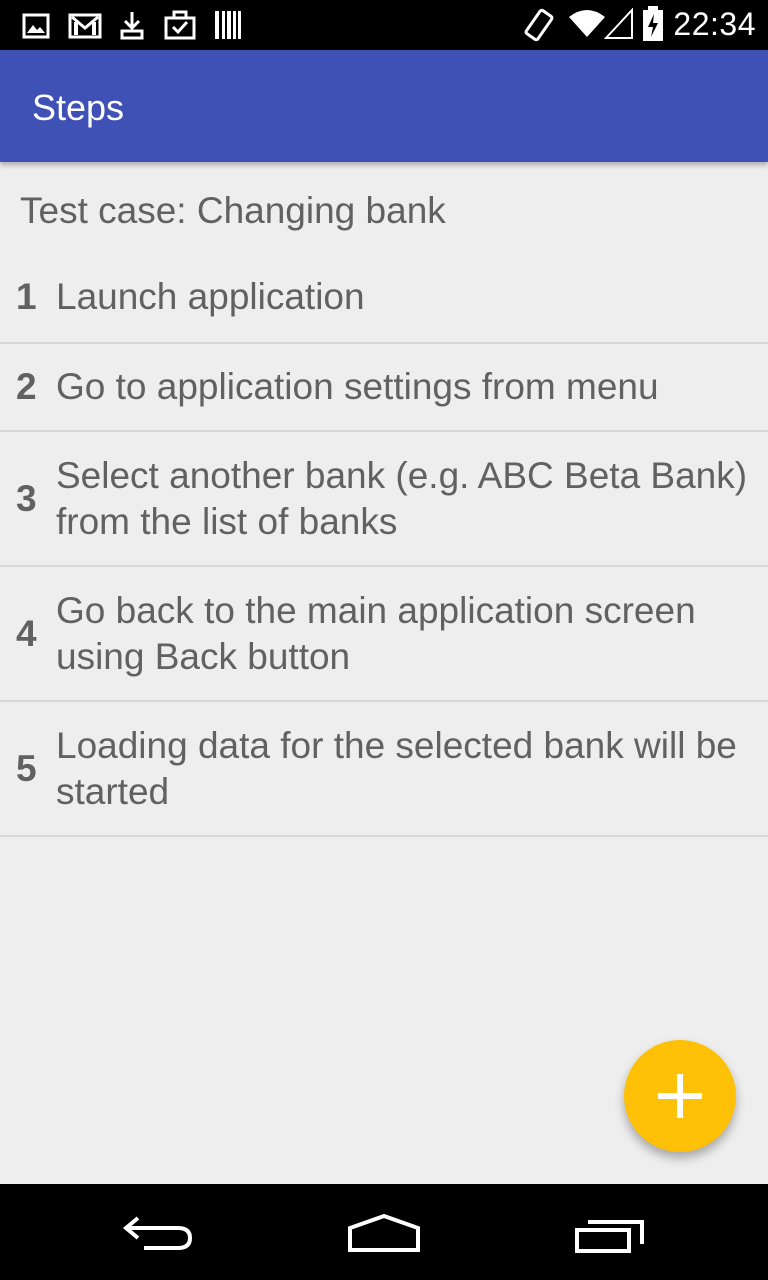 The image size is (768, 1280). Describe the element at coordinates (132, 27) in the screenshot. I see `download-icon` at that location.